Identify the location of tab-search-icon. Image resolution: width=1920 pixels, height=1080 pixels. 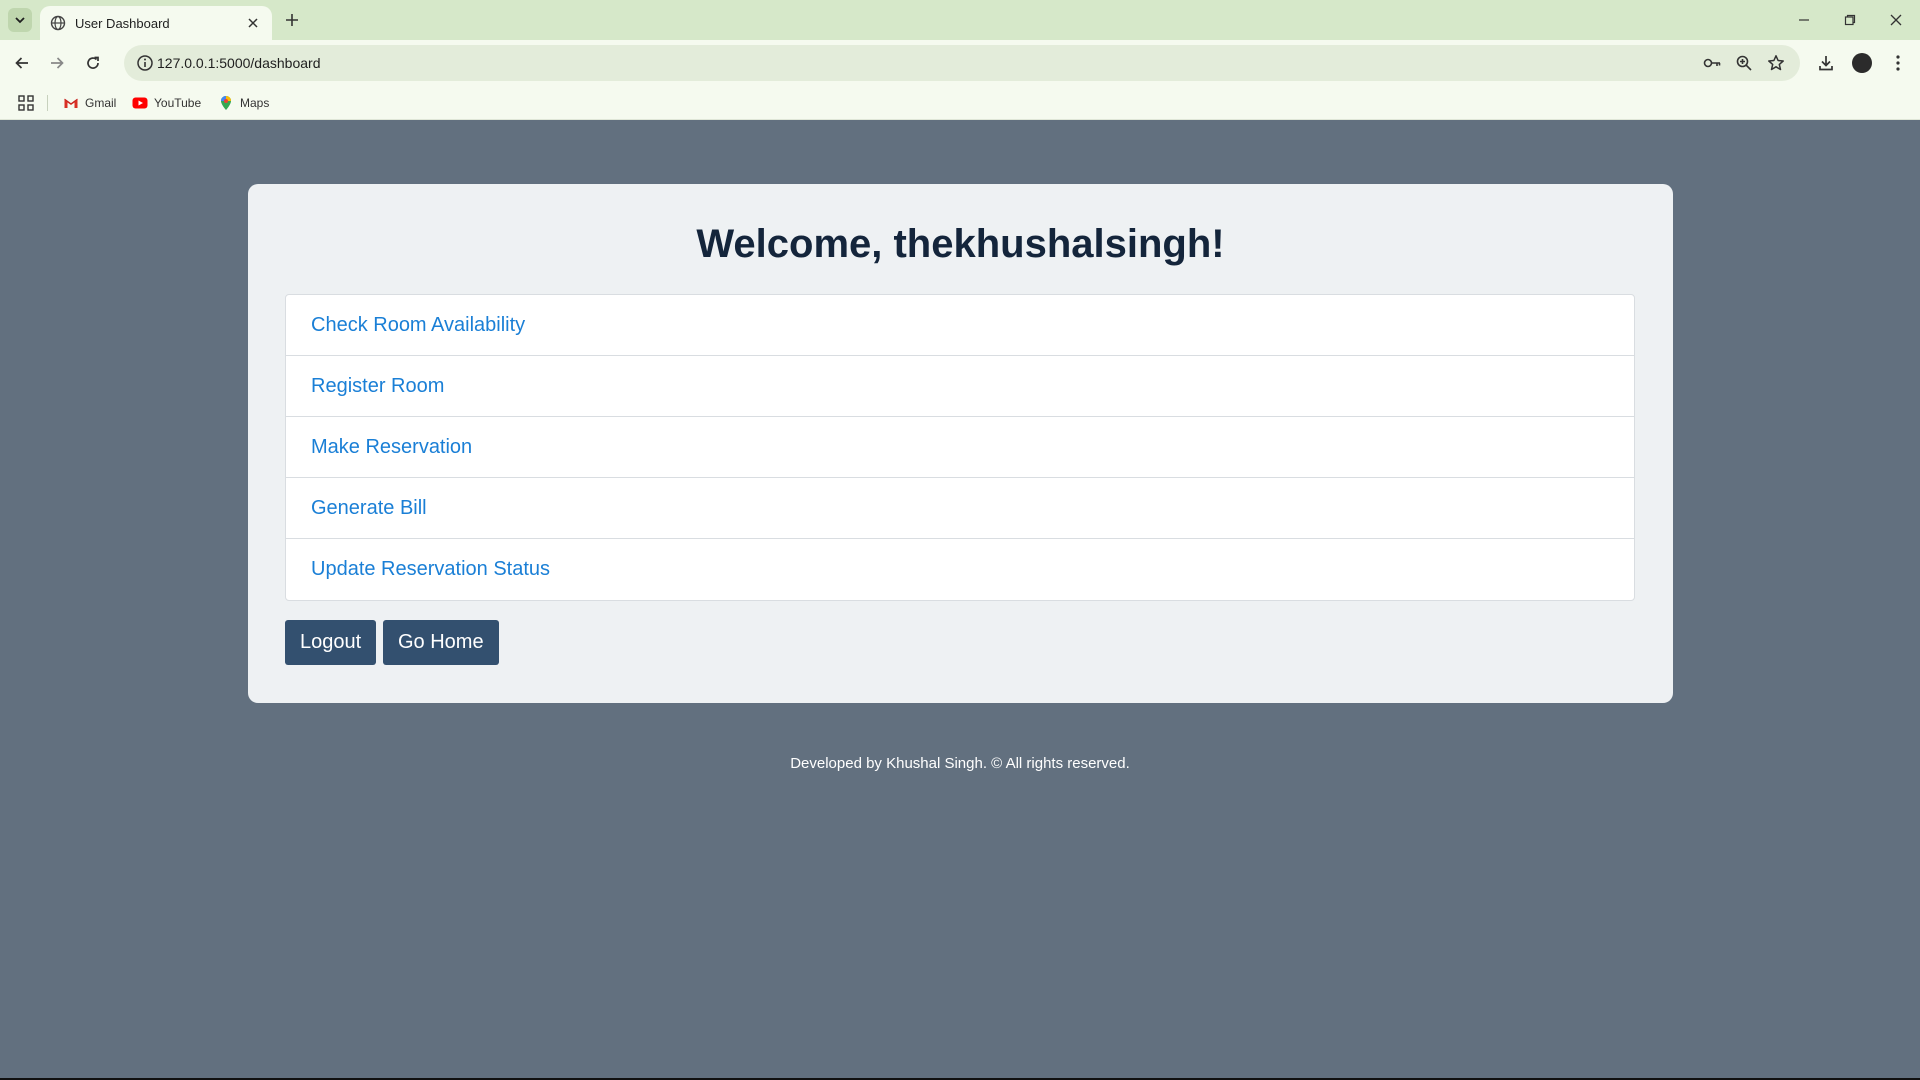
(20, 20).